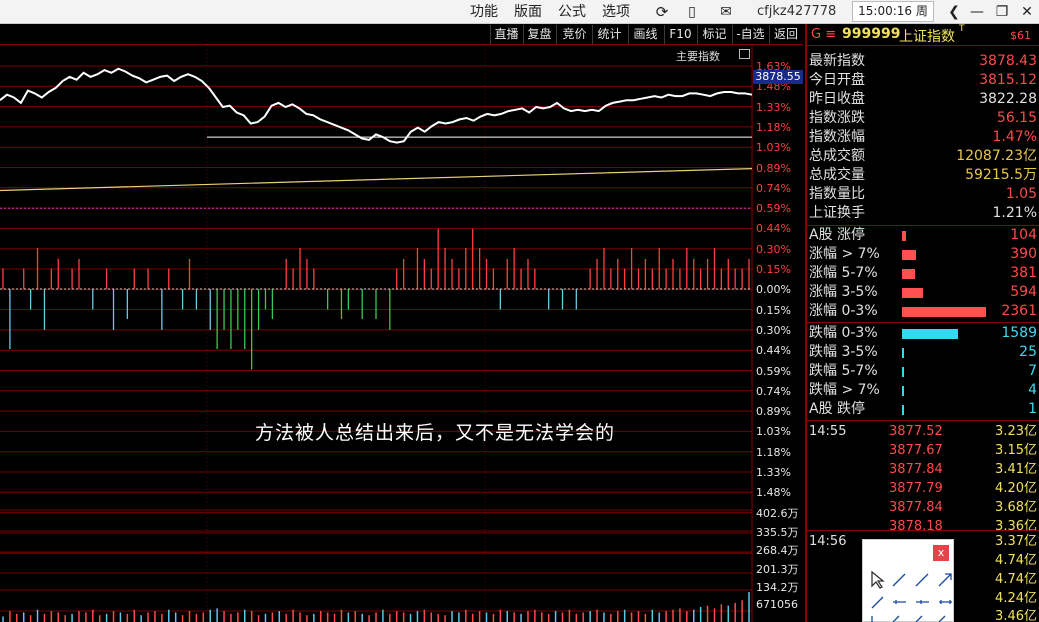  Describe the element at coordinates (750, 34) in the screenshot. I see `toolbar-watchlist-button: -自选` at that location.